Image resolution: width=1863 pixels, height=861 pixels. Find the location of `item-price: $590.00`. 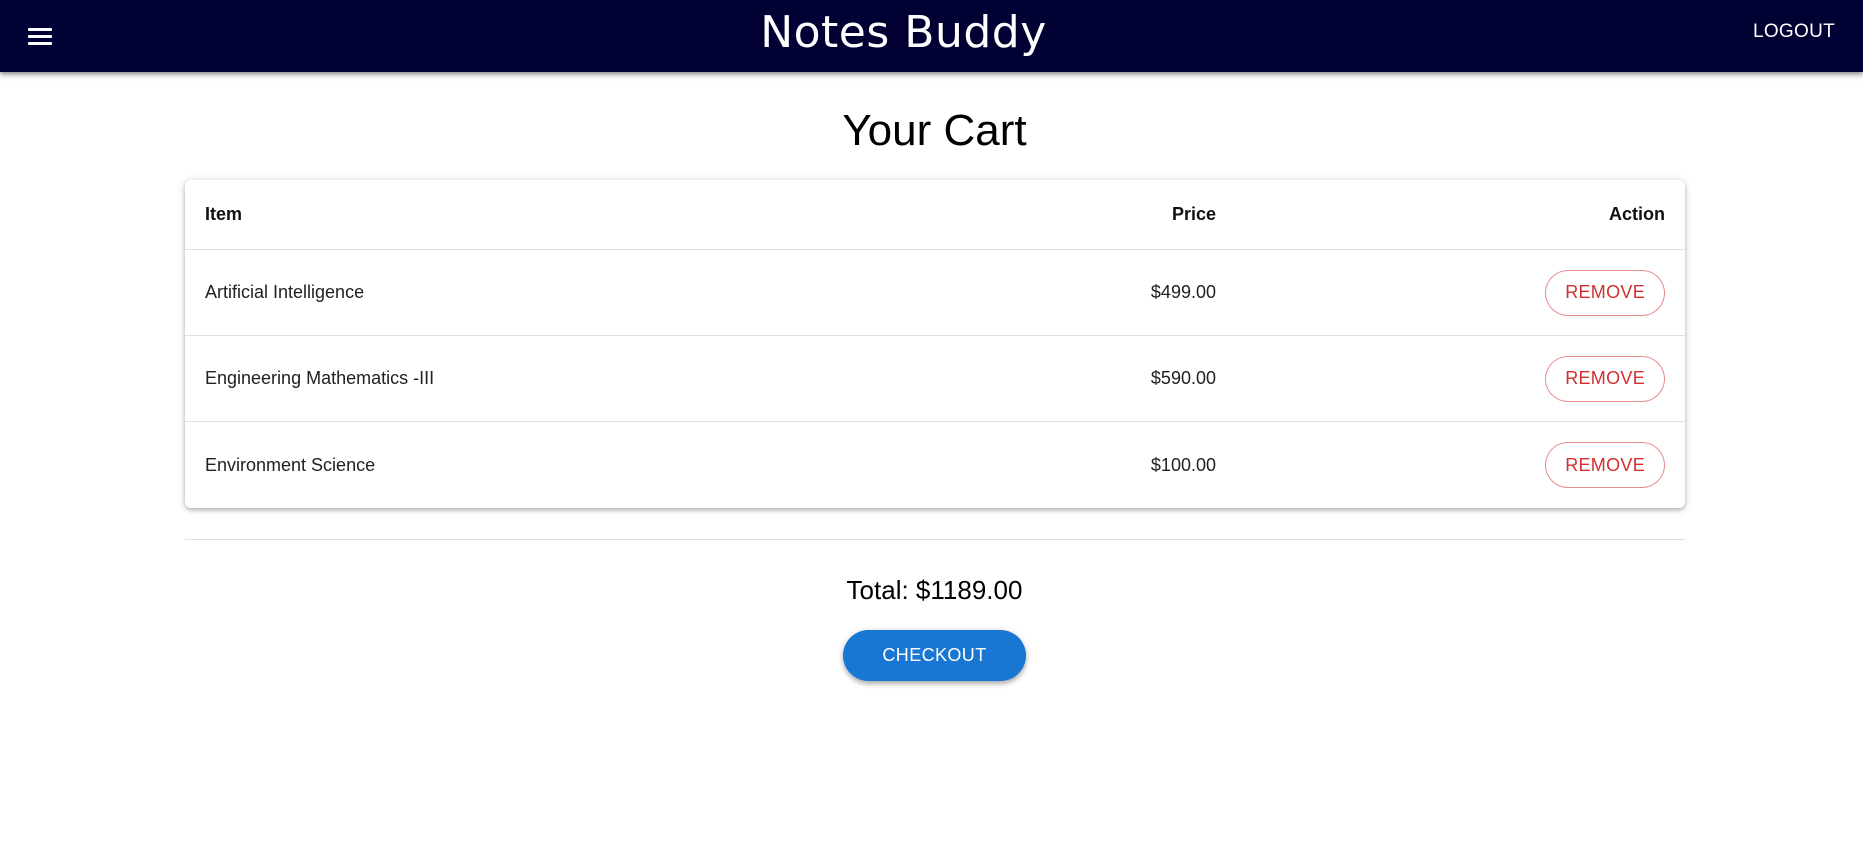

item-price: $590.00 is located at coordinates (1183, 378).